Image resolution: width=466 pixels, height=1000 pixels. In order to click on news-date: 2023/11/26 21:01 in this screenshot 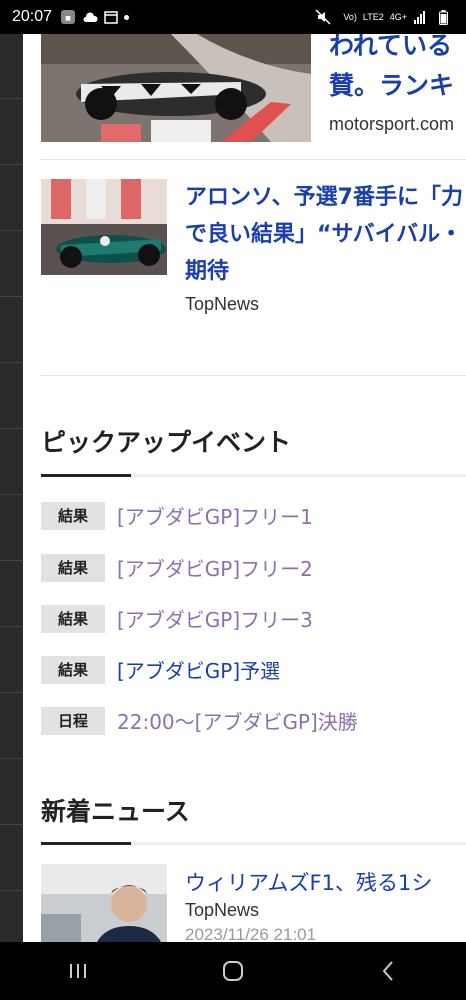, I will do `click(251, 933)`.